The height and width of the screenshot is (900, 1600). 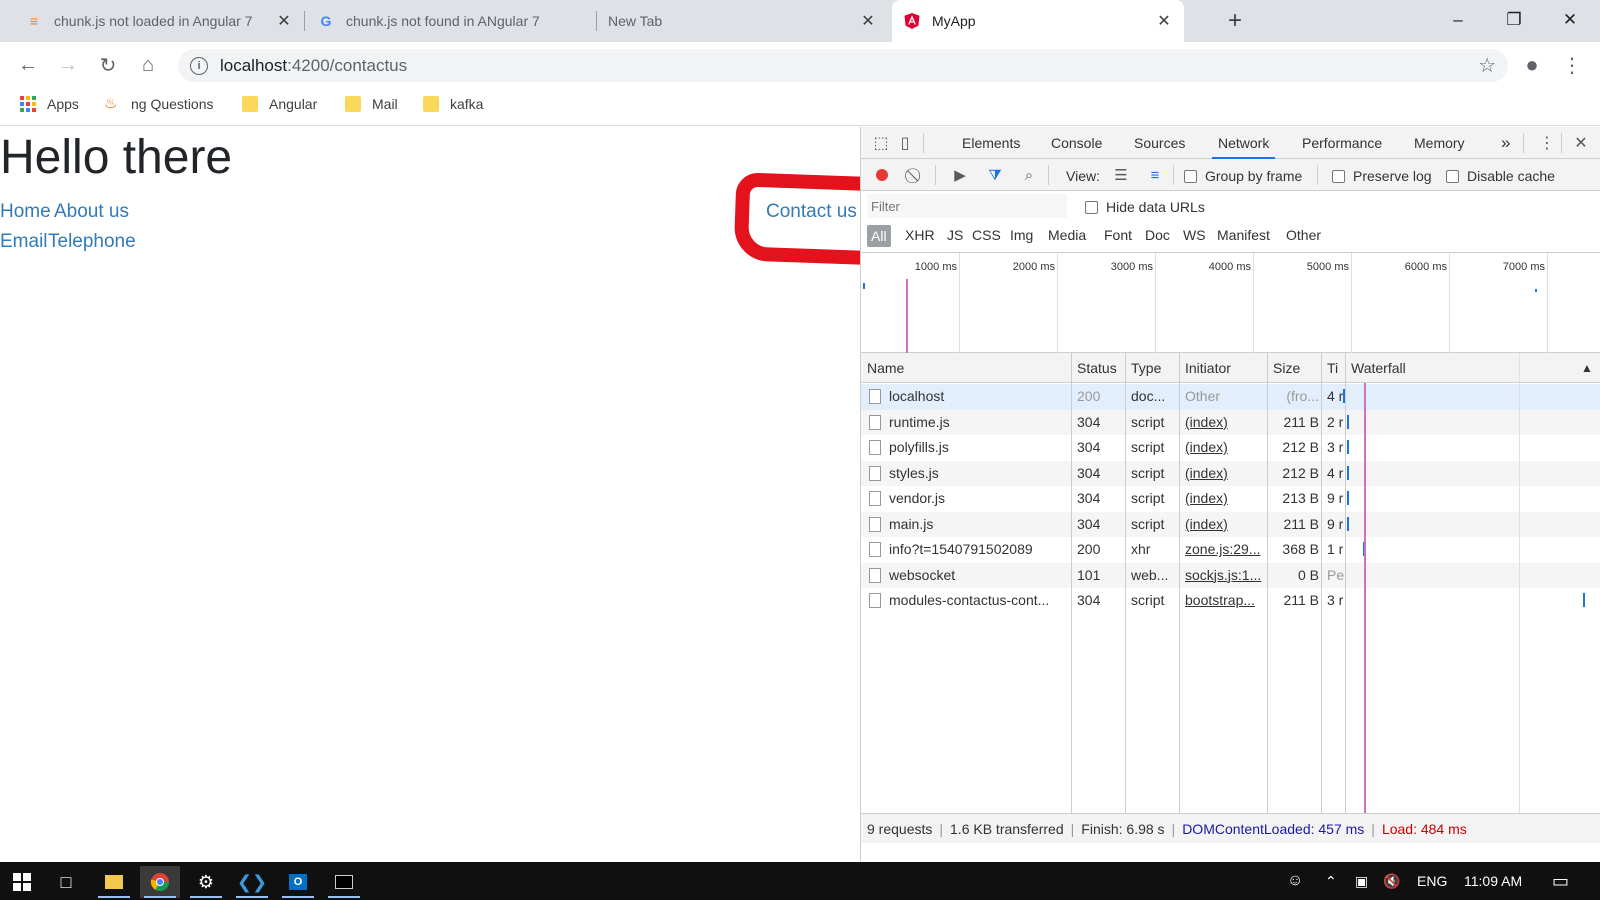 I want to click on vscode-icon: ❮❯, so click(x=252, y=882).